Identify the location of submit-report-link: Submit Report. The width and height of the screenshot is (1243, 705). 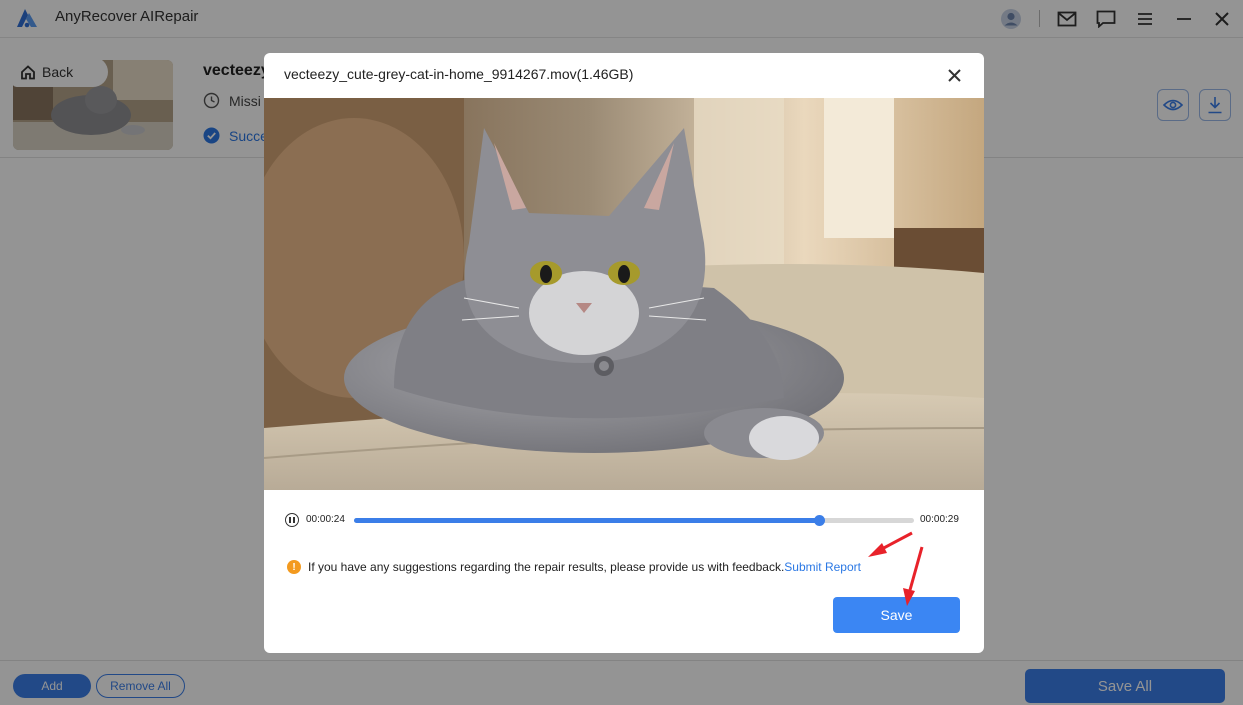
(822, 567).